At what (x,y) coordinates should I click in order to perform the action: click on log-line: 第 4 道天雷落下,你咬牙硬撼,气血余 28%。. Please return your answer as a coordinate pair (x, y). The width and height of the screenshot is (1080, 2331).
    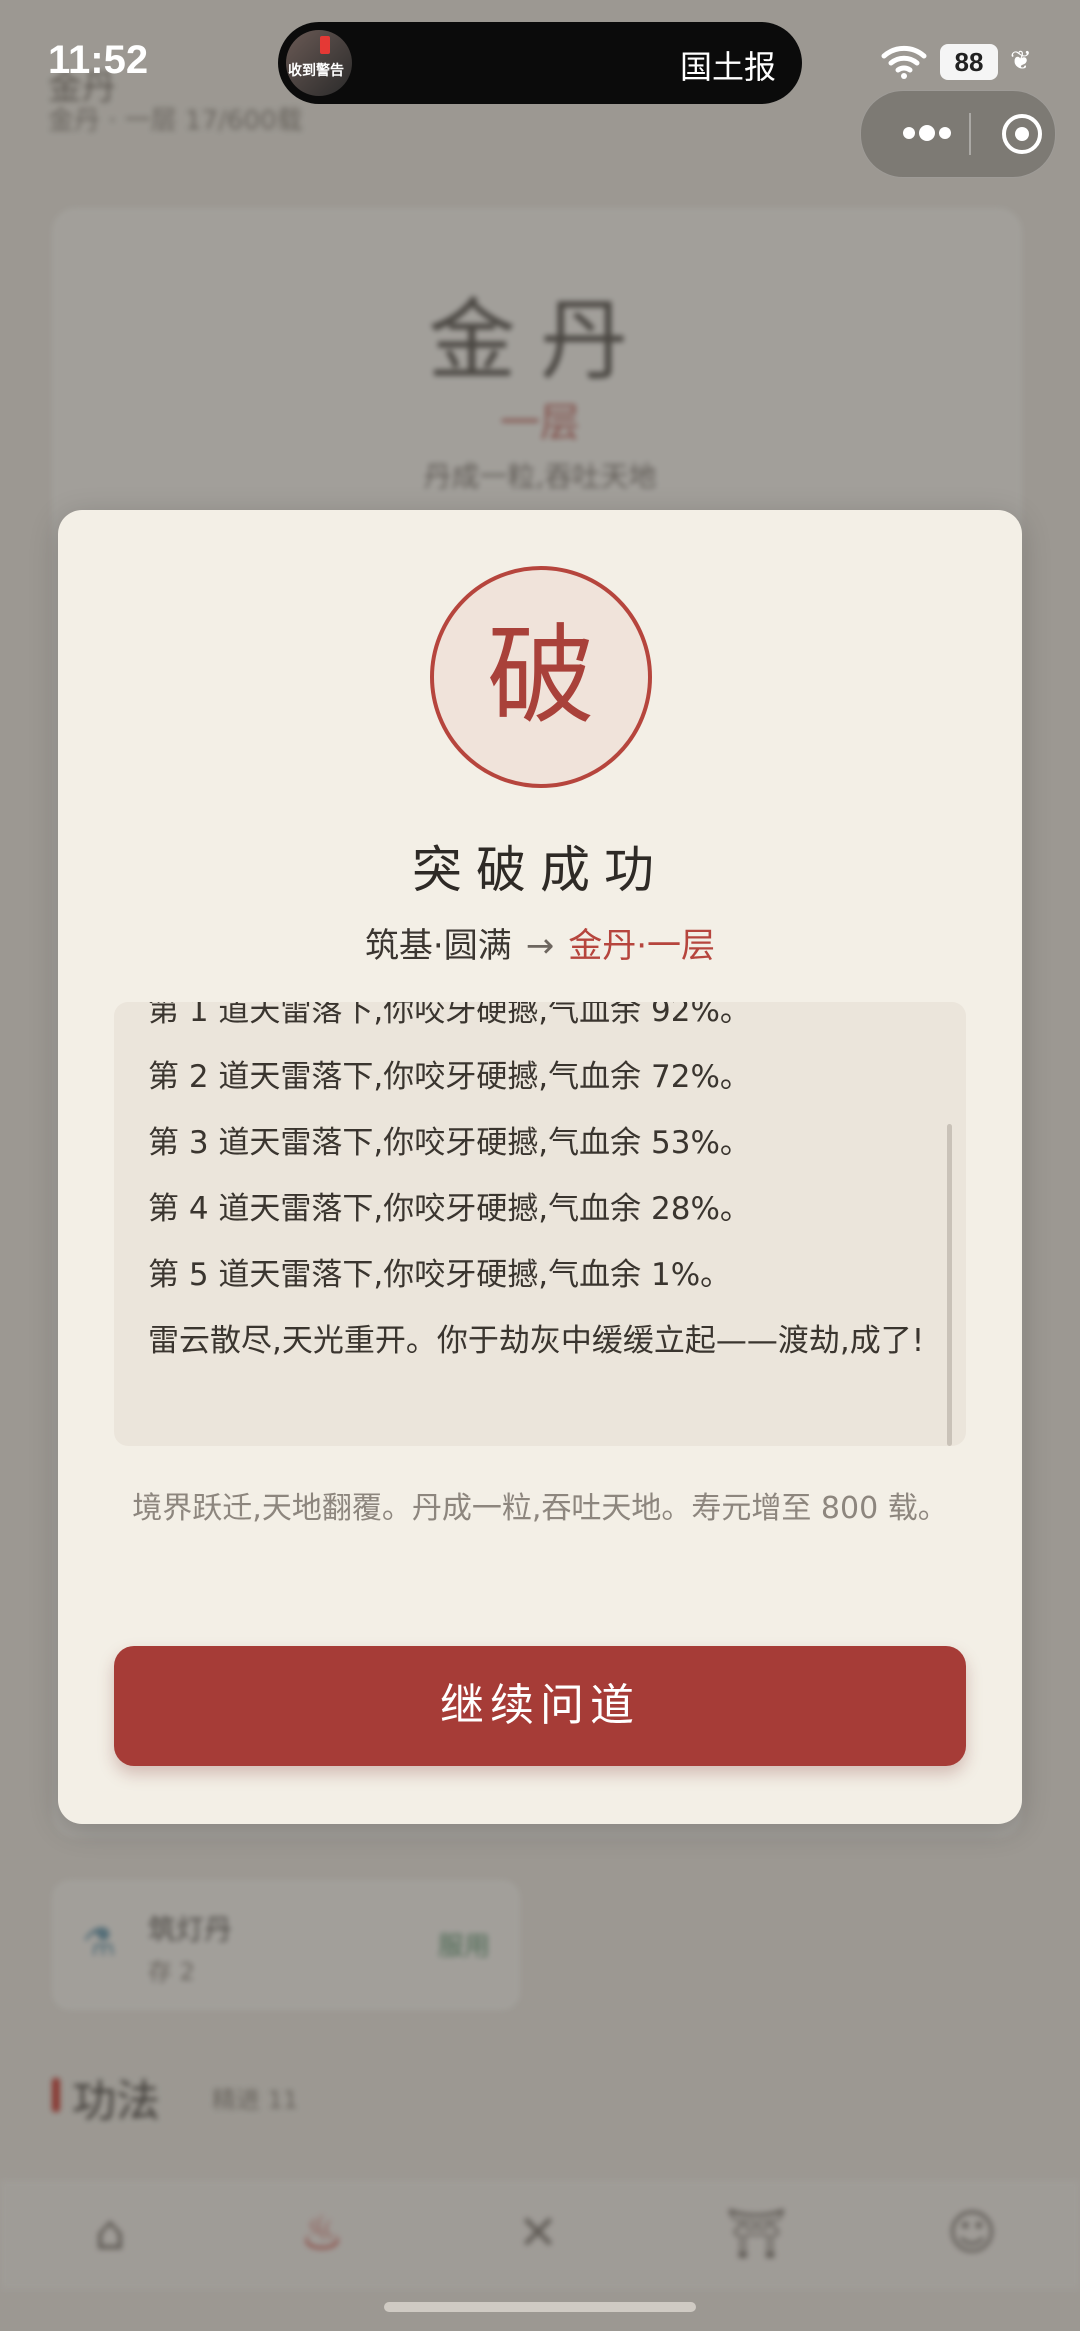
    Looking at the image, I should click on (449, 1209).